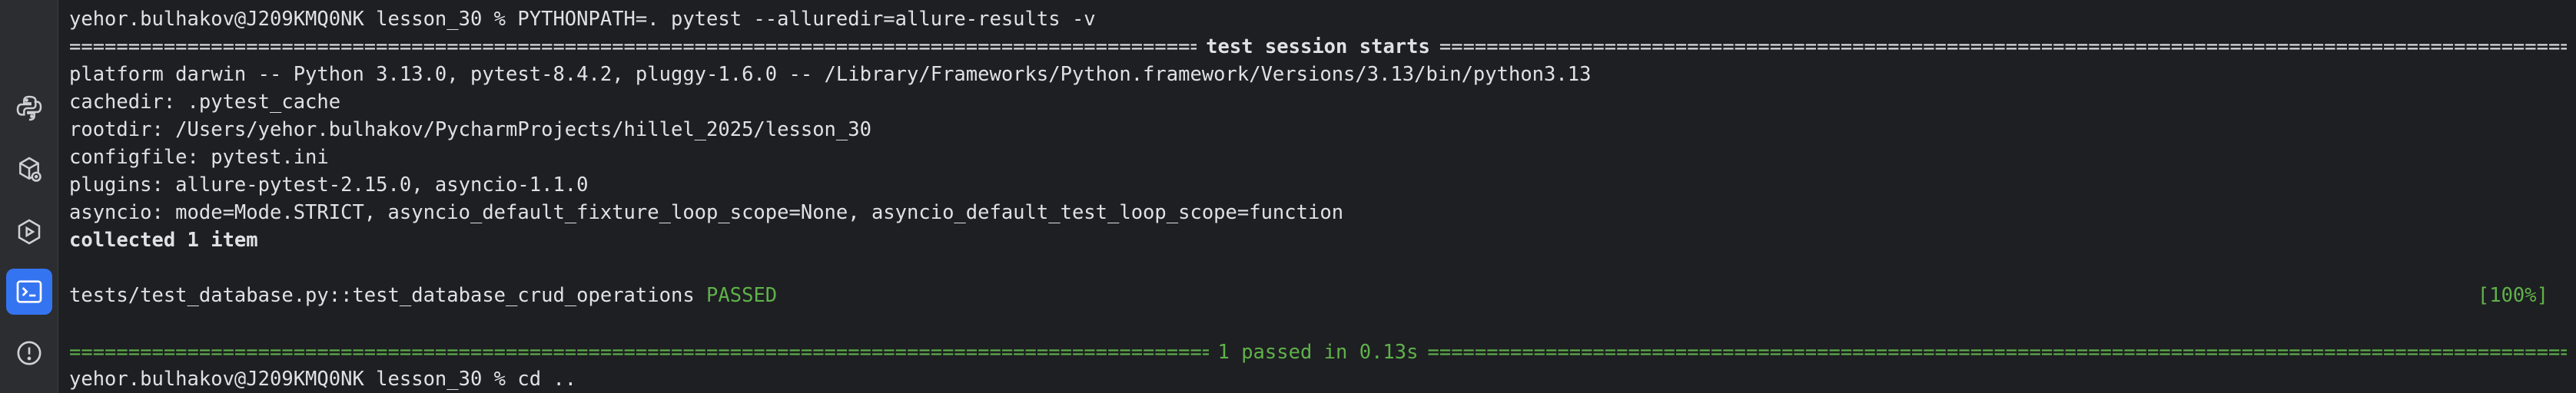 The image size is (2576, 393). I want to click on terminal-icon, so click(29, 292).